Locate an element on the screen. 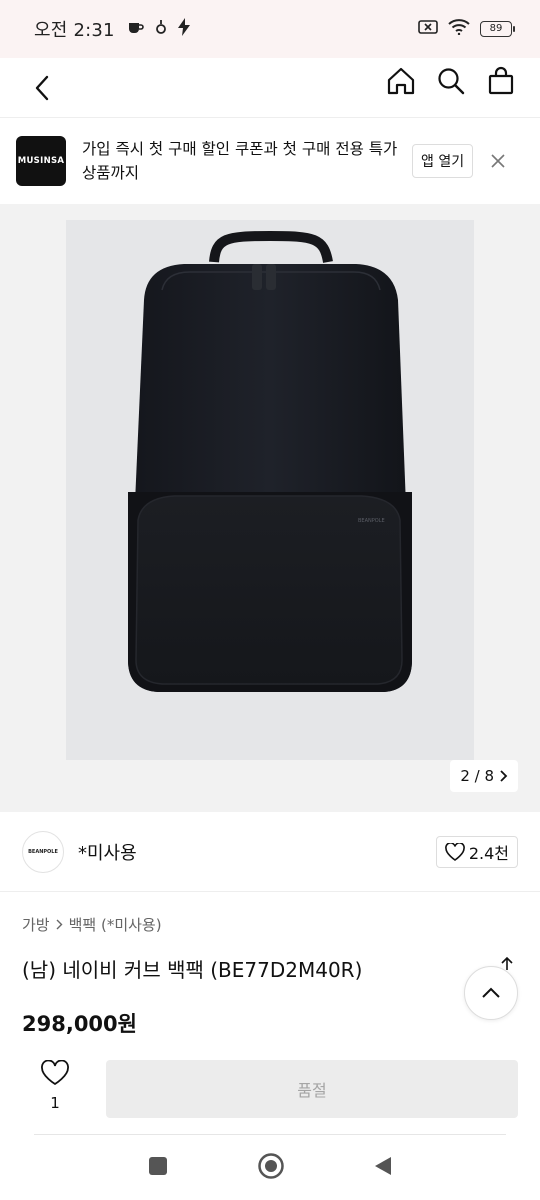 Image resolution: width=540 pixels, height=1200 pixels. divider is located at coordinates (270, 1134).